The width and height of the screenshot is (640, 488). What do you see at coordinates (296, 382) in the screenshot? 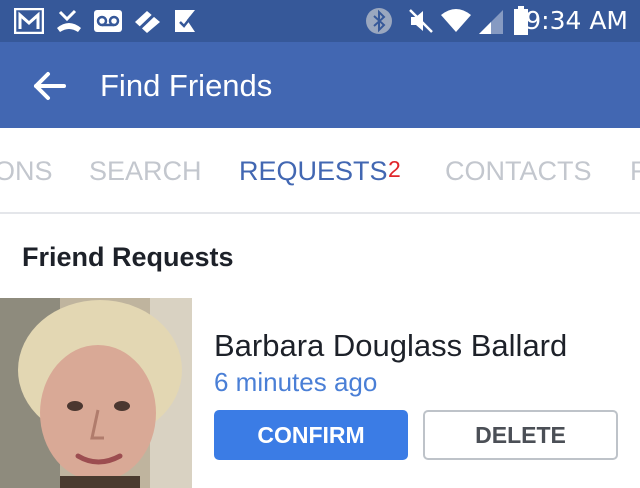
I see `request-time: 6 minutes ago` at bounding box center [296, 382].